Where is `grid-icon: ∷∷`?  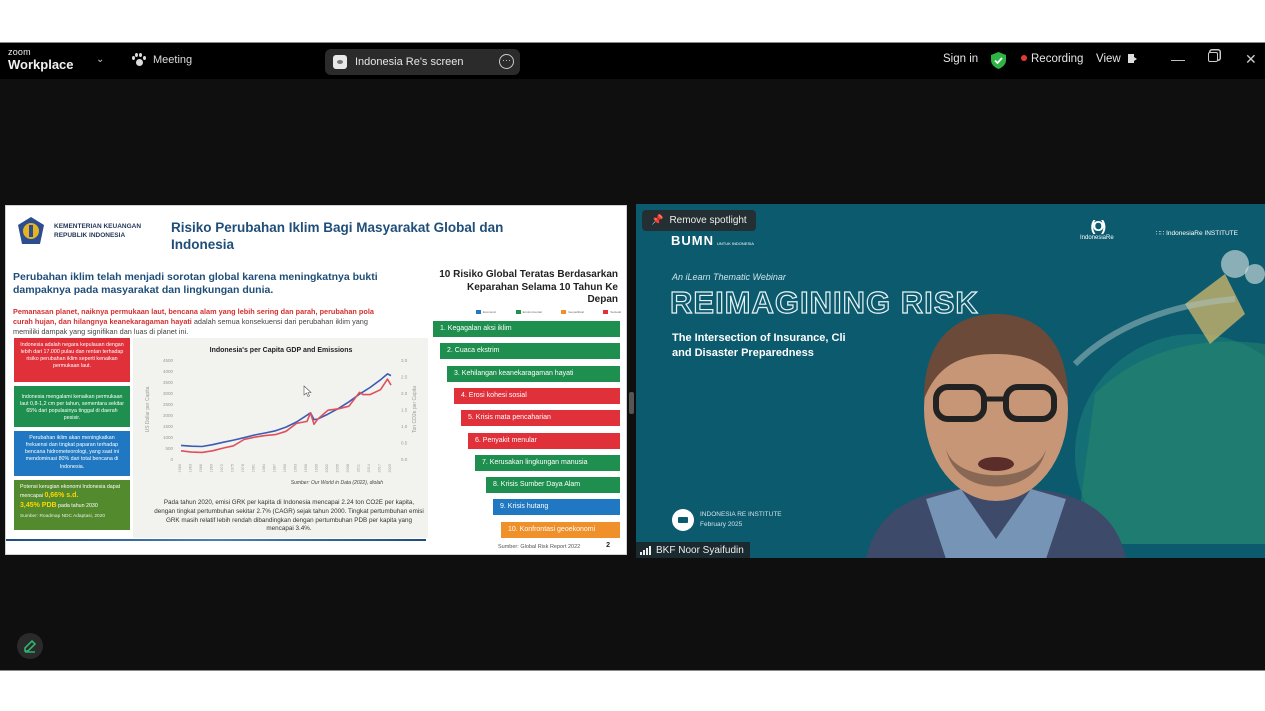
grid-icon: ∷∷ is located at coordinates (1160, 233).